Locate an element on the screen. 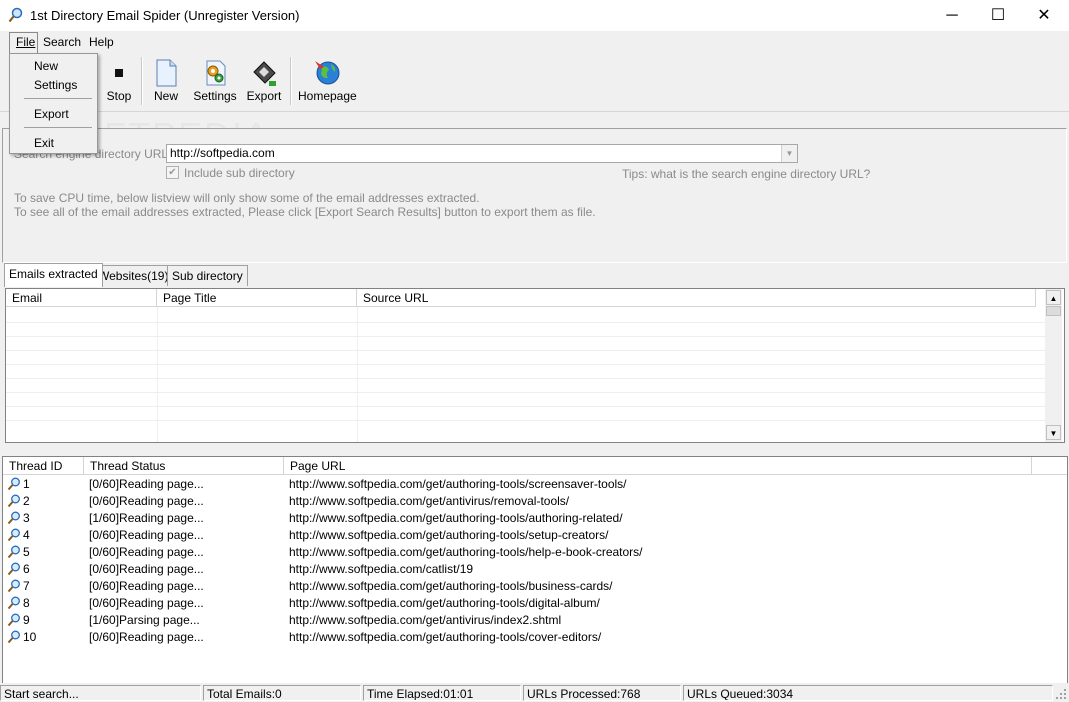 This screenshot has width=1069, height=702. new-label: New is located at coordinates (165, 96).